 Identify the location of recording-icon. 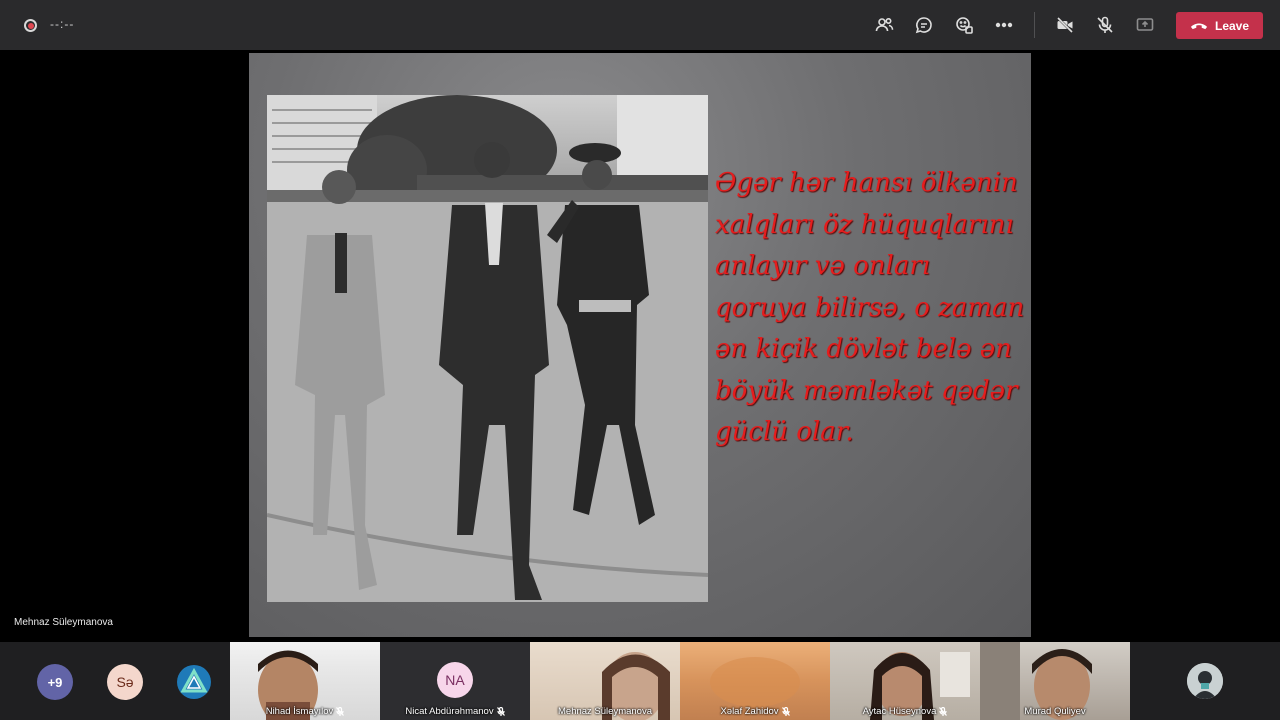
(30, 25).